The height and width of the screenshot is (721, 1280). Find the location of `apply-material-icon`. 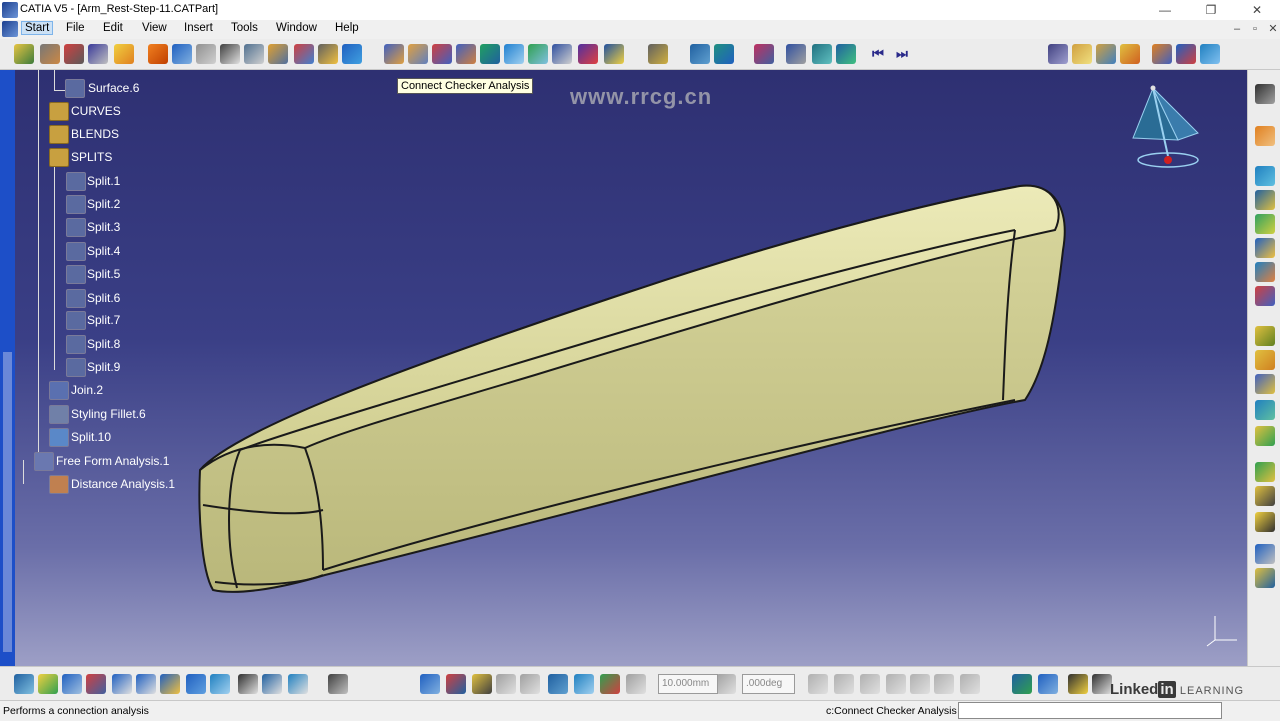

apply-material-icon is located at coordinates (1022, 684).